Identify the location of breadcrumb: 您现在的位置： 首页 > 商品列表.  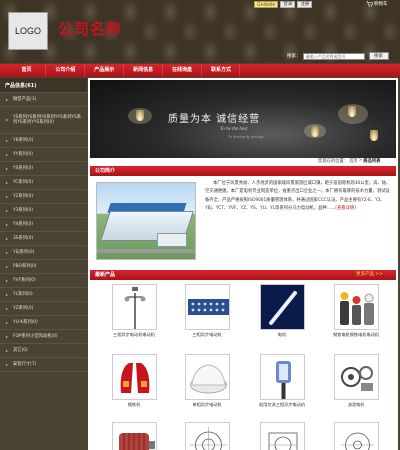
(349, 161).